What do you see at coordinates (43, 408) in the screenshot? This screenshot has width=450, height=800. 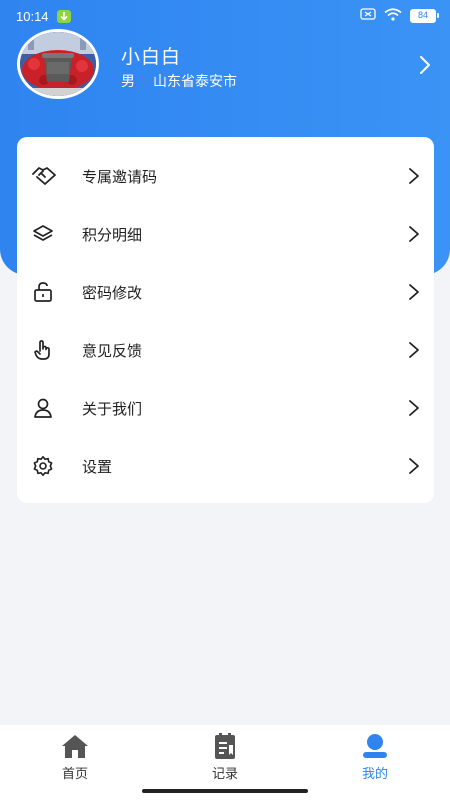 I see `user-icon` at bounding box center [43, 408].